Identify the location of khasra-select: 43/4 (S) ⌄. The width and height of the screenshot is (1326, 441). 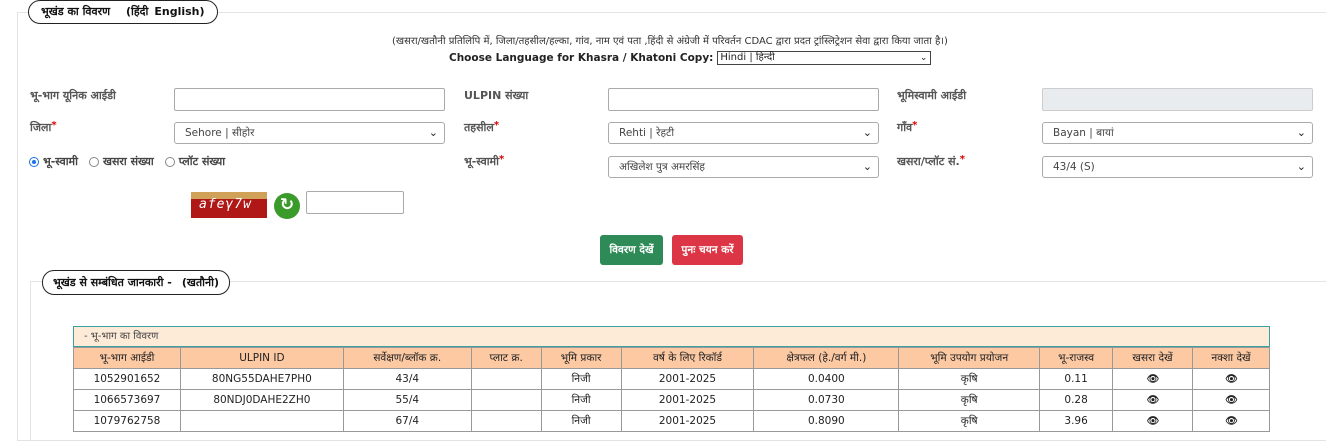
(1177, 167).